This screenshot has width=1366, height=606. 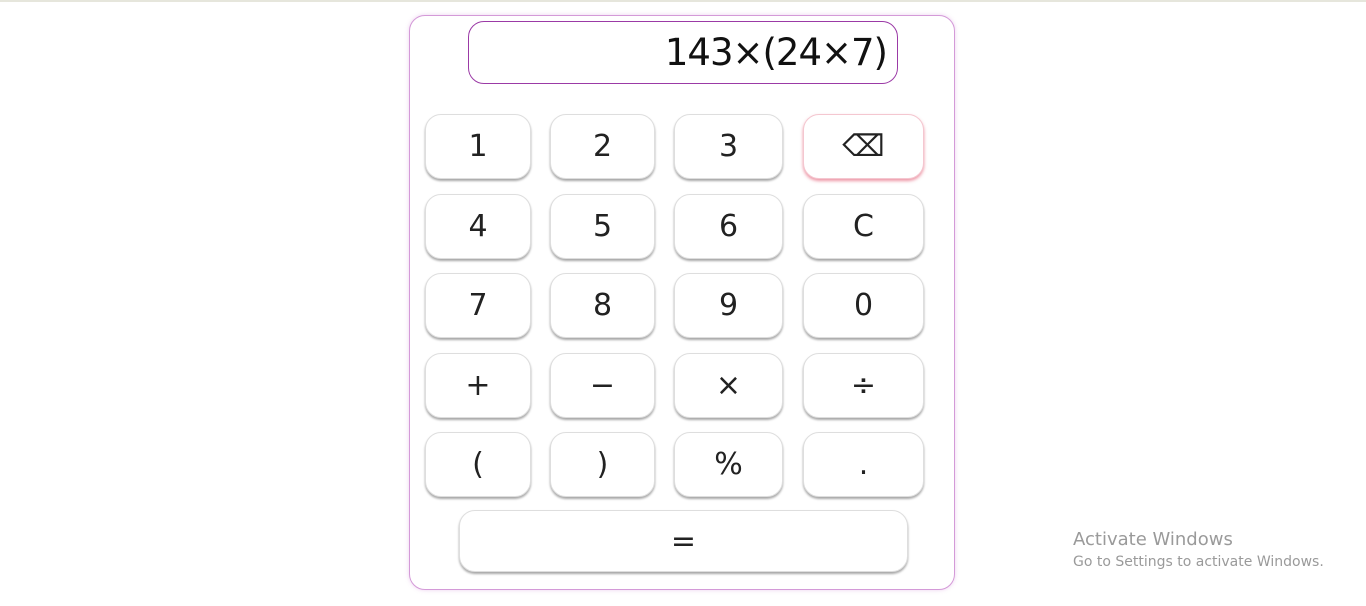 I want to click on key-4-button: 4, so click(x=478, y=226).